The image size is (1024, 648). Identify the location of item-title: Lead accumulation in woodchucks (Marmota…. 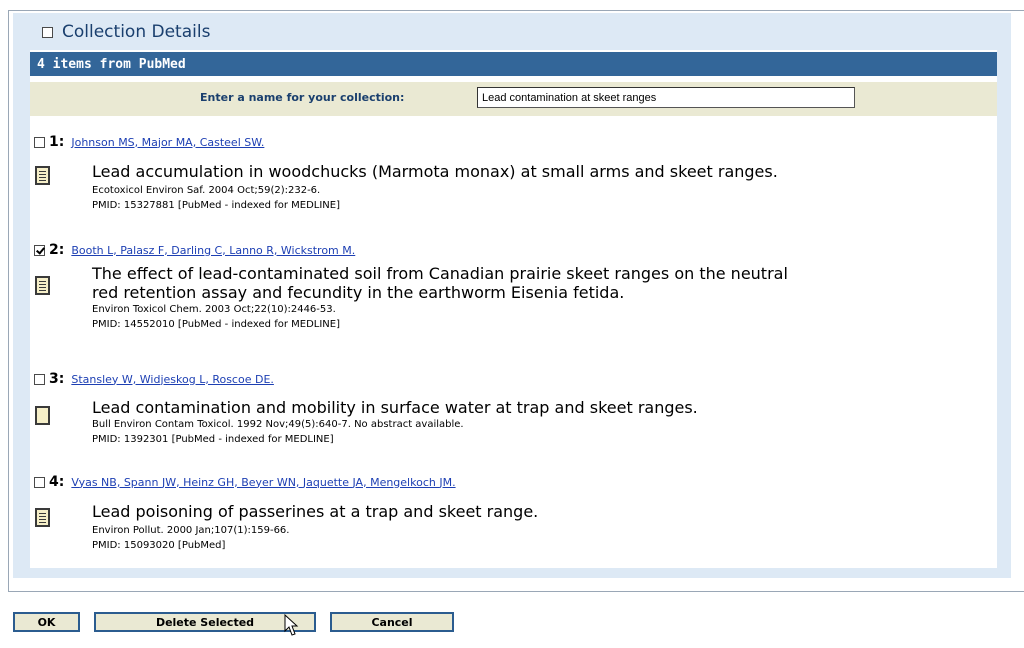
(435, 171).